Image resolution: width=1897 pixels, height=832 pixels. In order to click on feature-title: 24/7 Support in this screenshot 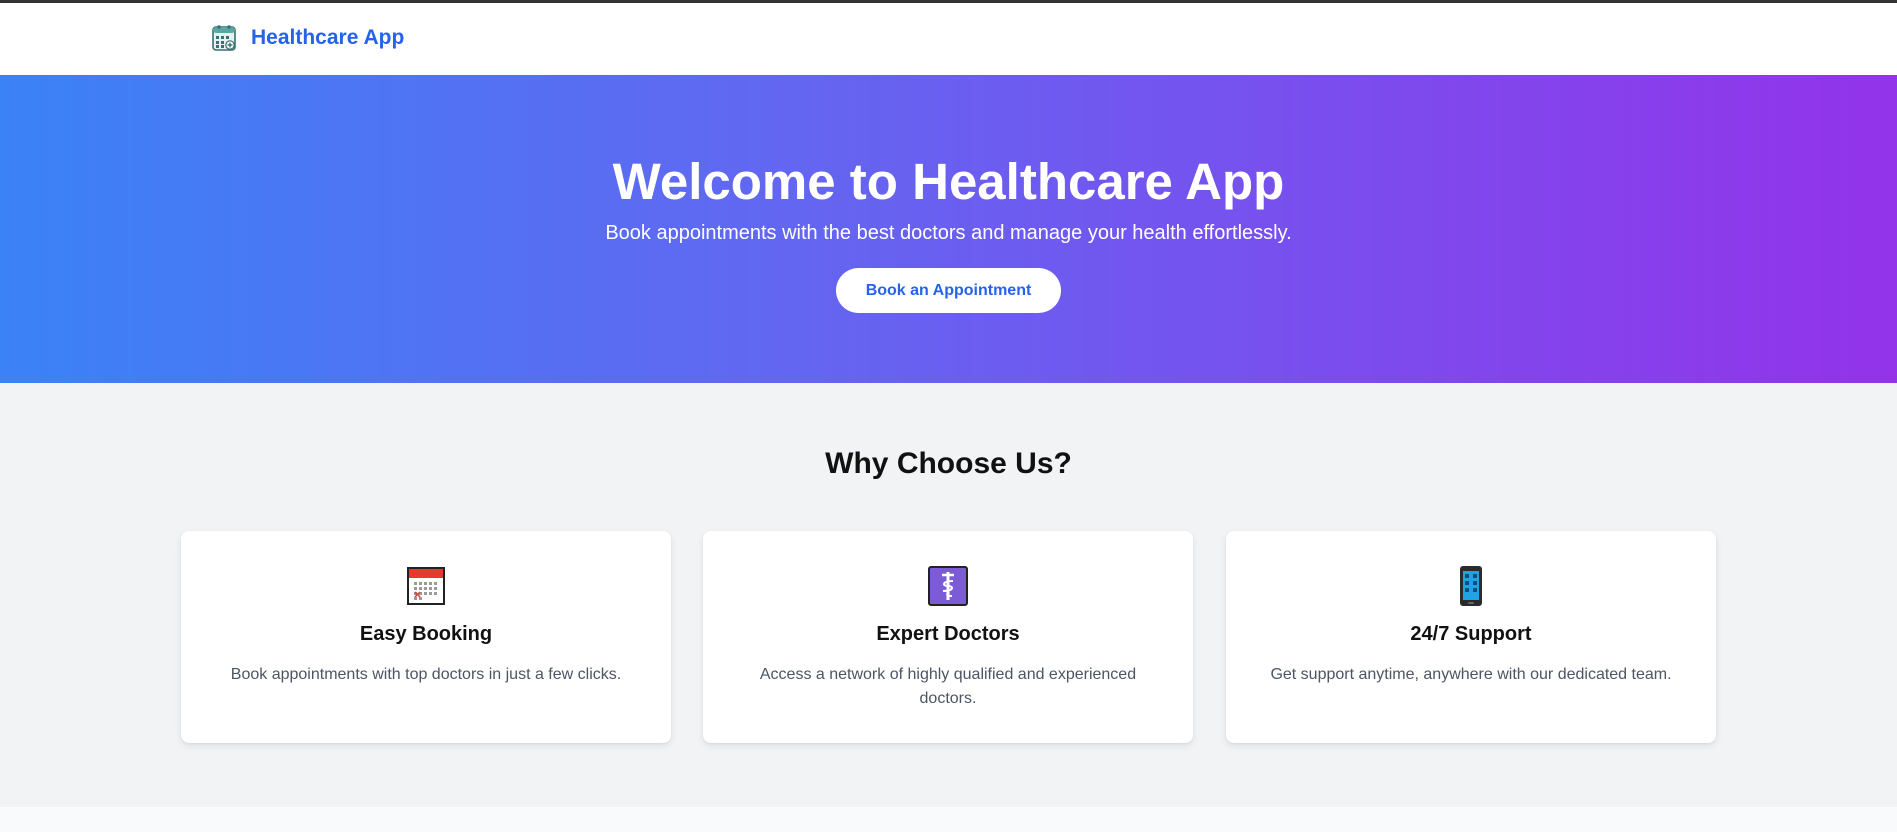, I will do `click(1471, 634)`.